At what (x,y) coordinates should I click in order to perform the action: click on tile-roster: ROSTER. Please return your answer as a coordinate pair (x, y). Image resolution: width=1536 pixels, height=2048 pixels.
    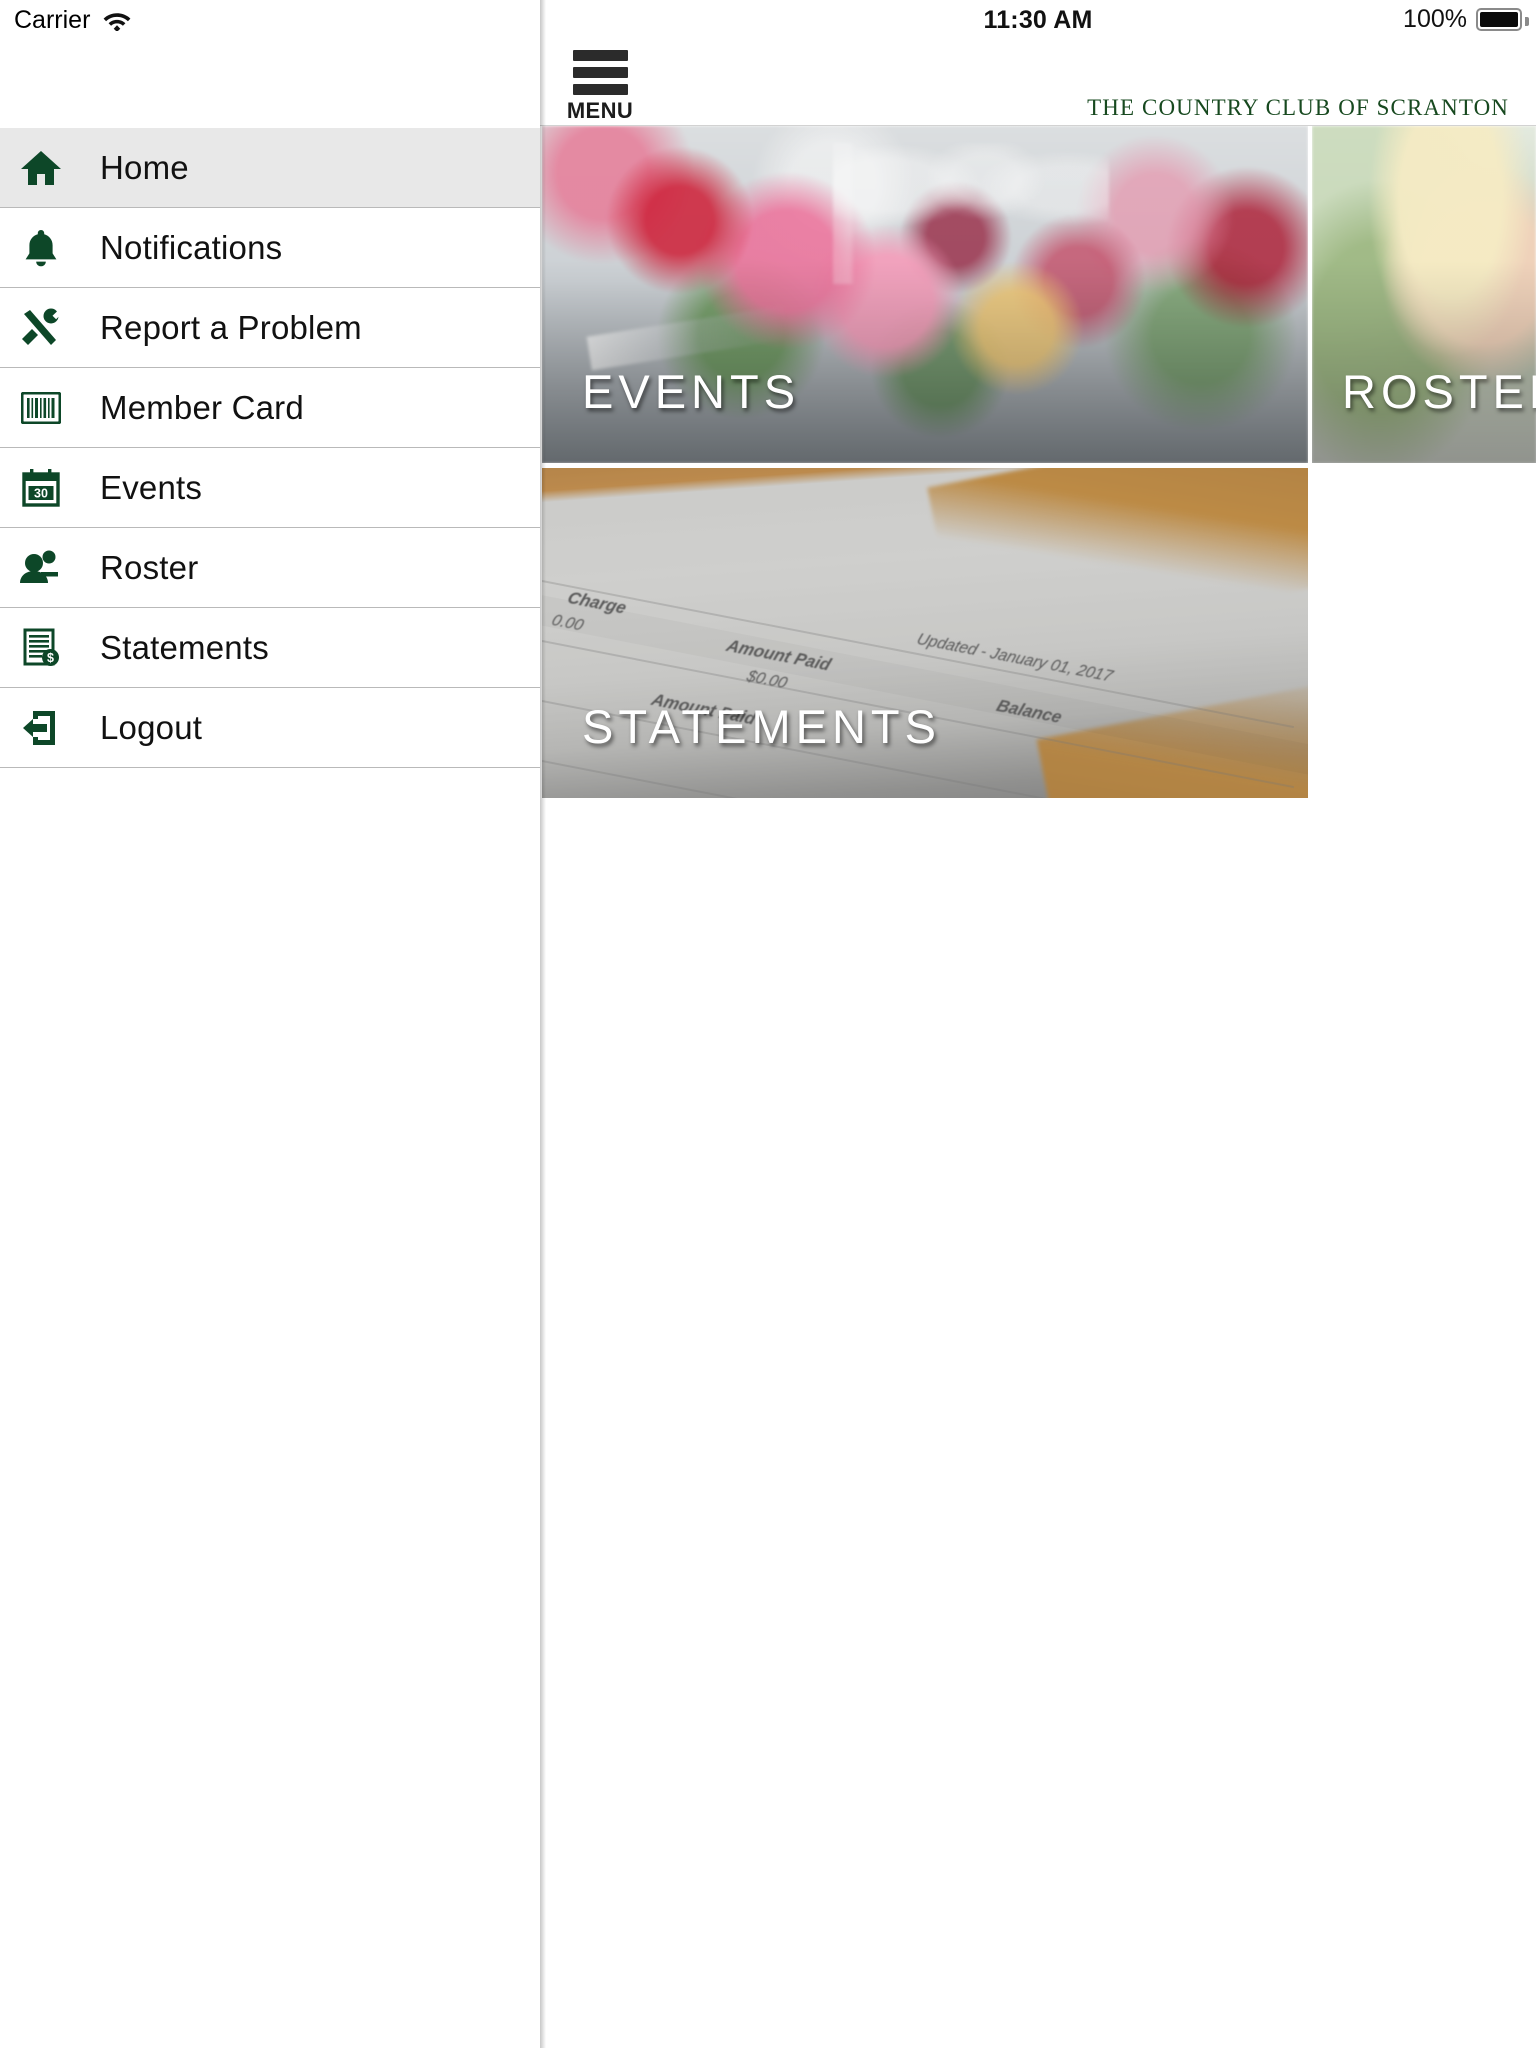
    Looking at the image, I should click on (1424, 294).